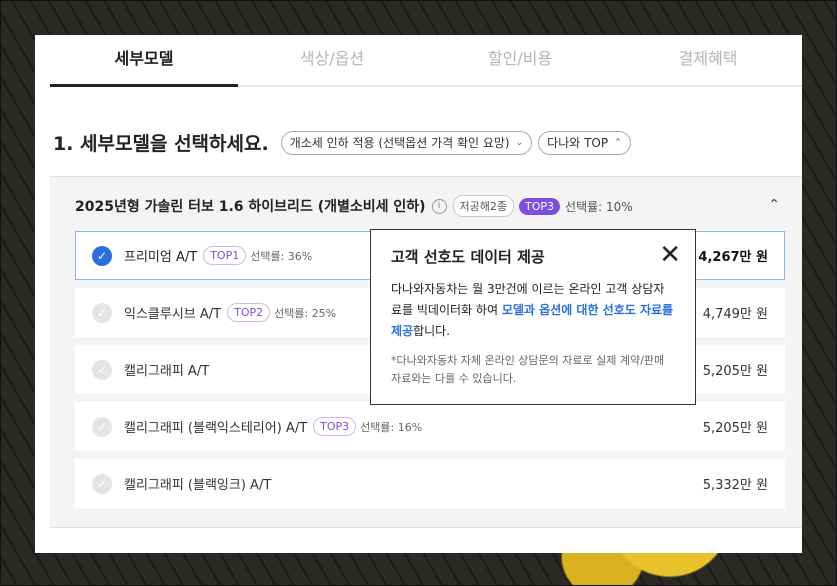 This screenshot has height=586, width=837. What do you see at coordinates (520, 60) in the screenshot?
I see `tab-discount-cost: 할인/비용` at bounding box center [520, 60].